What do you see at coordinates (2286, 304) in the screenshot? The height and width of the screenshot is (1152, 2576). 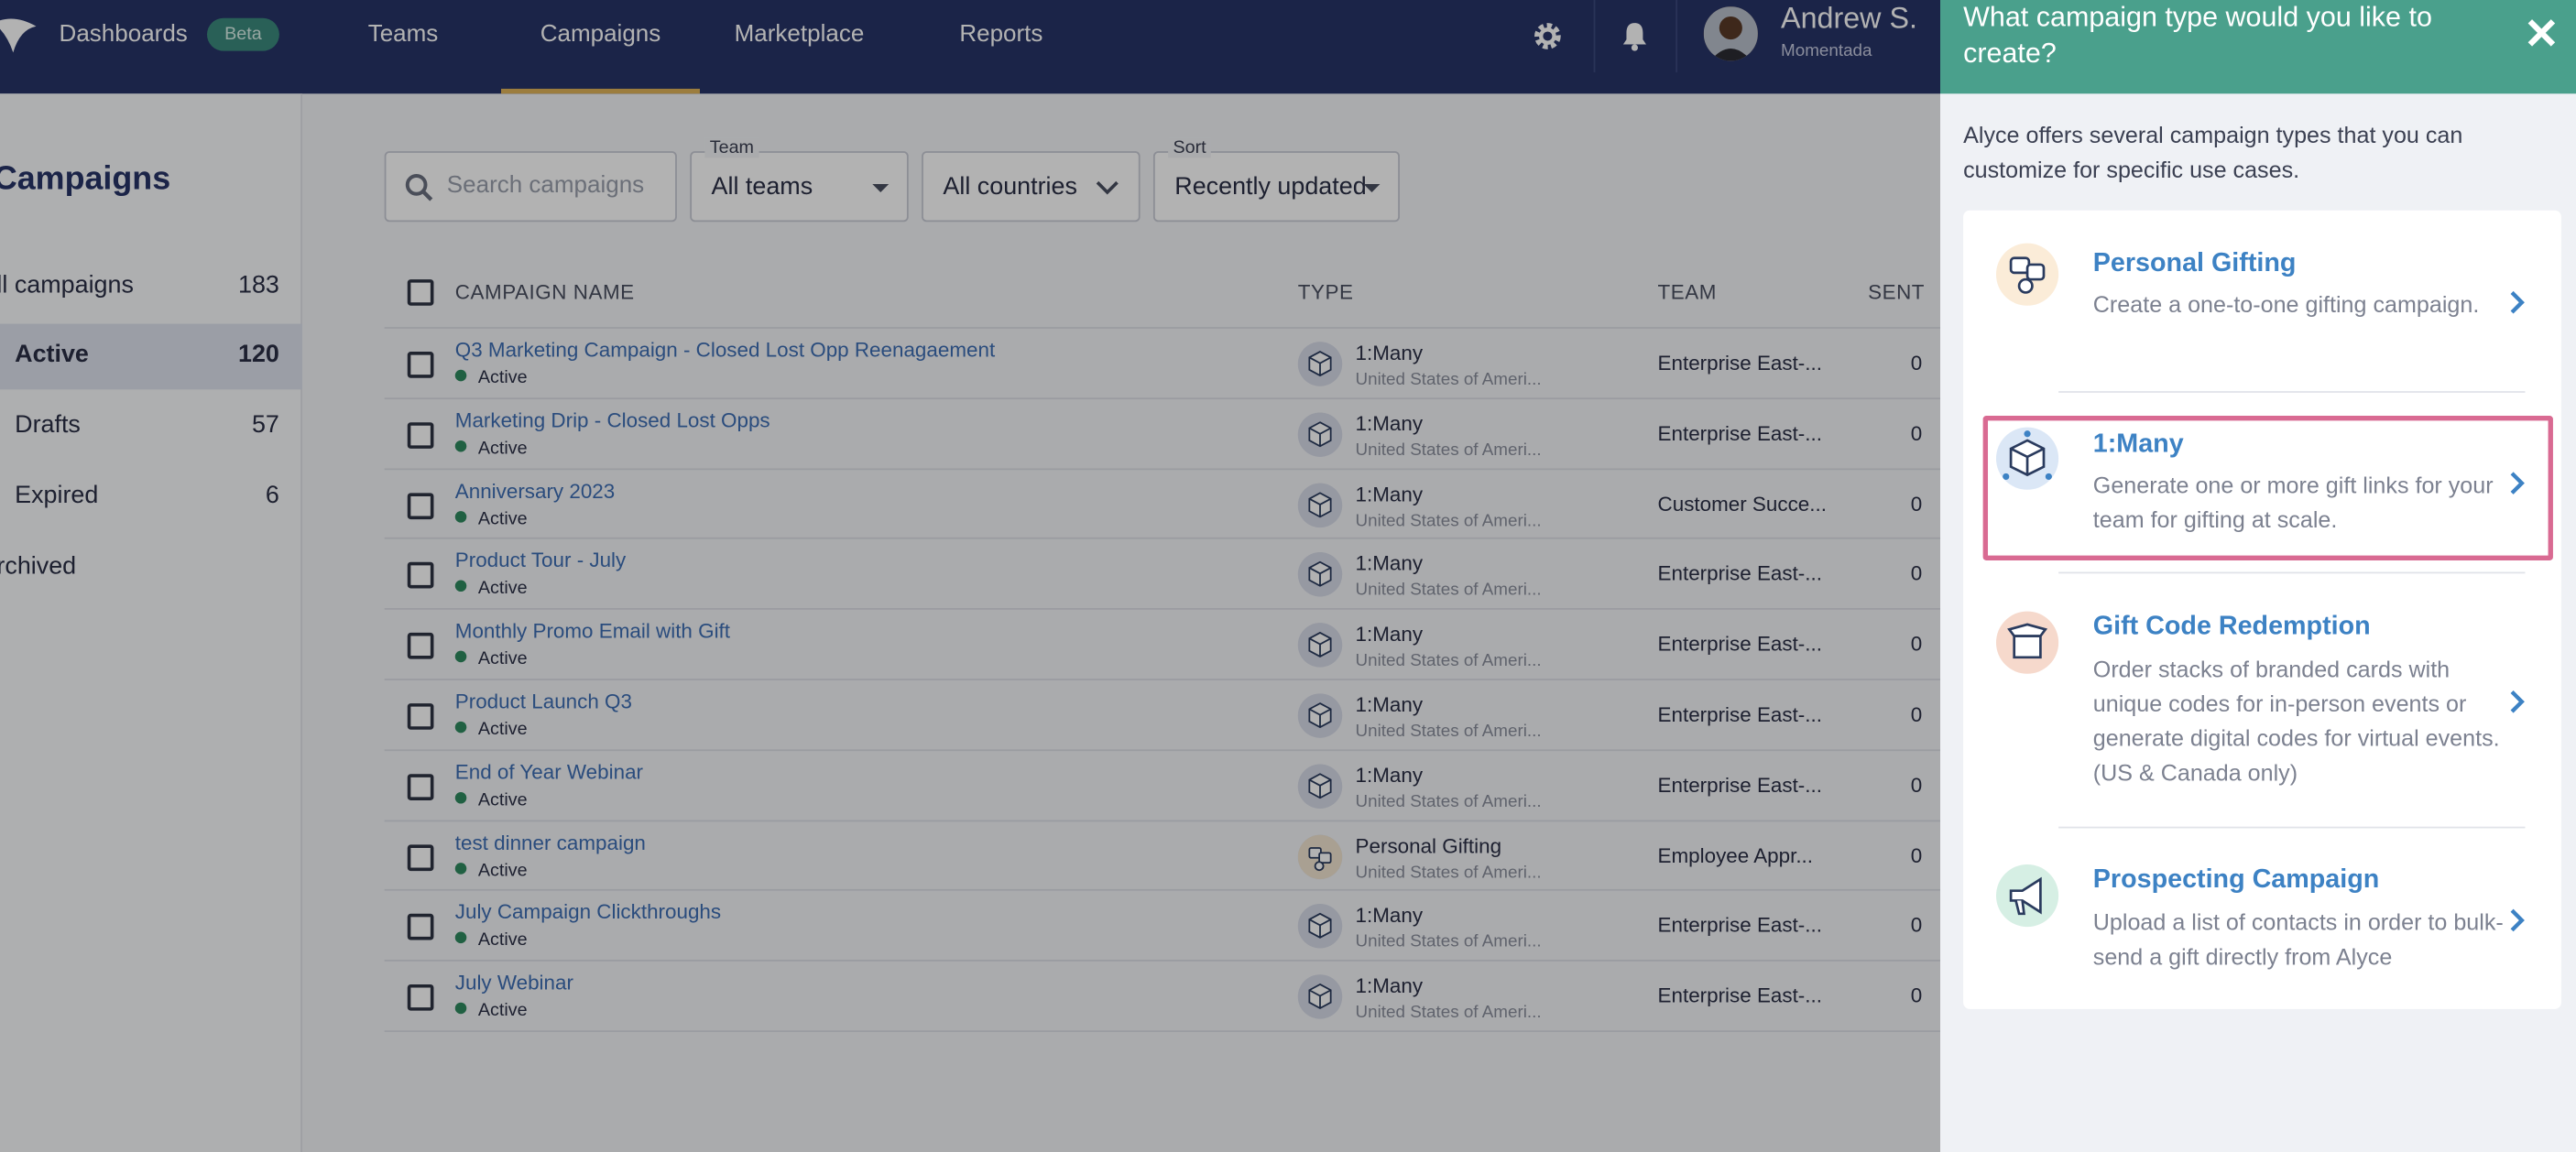 I see `option-description: Create a one-to-one gifting campaign.` at bounding box center [2286, 304].